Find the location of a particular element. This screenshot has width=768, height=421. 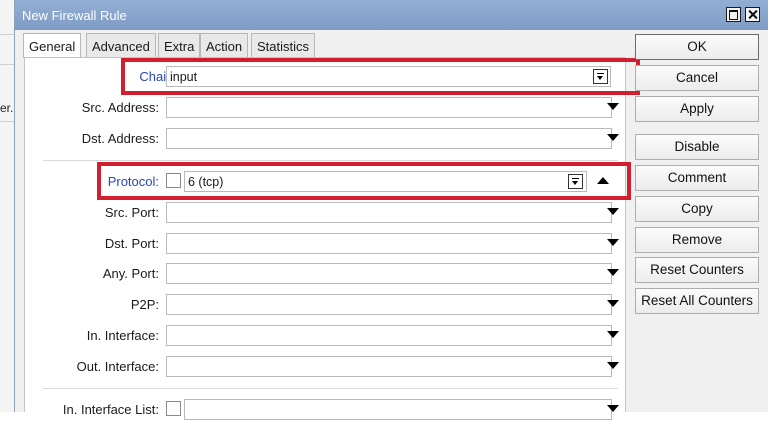

dst-port-row: Dst. Port: is located at coordinates (92, 244).